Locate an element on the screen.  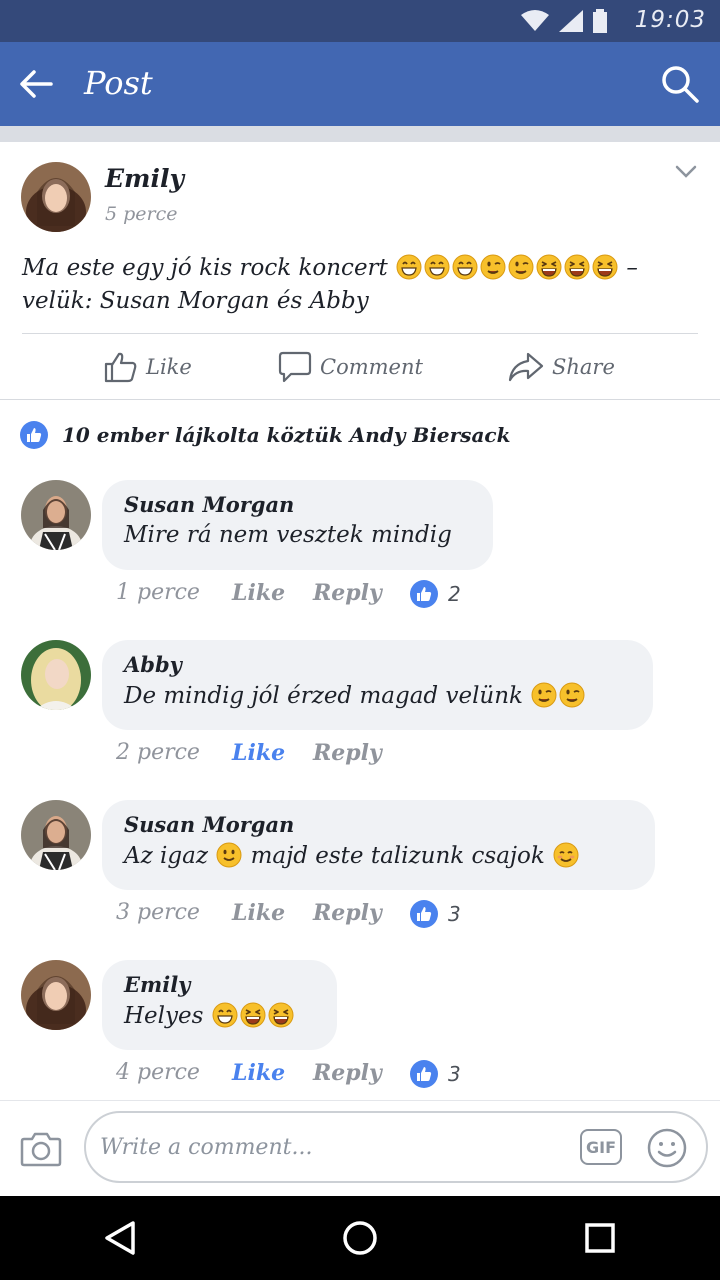
speech-bubble-icon is located at coordinates (295, 367).